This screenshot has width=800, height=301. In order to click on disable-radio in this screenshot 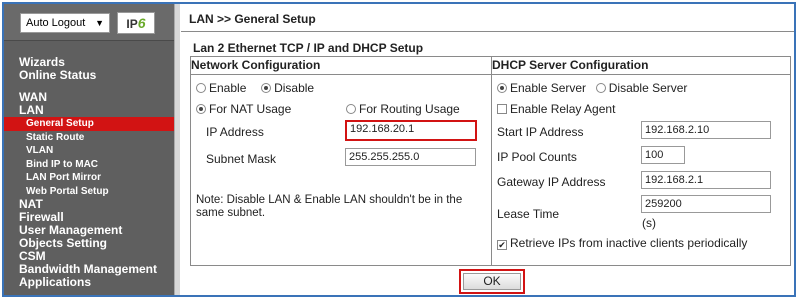, I will do `click(266, 88)`.